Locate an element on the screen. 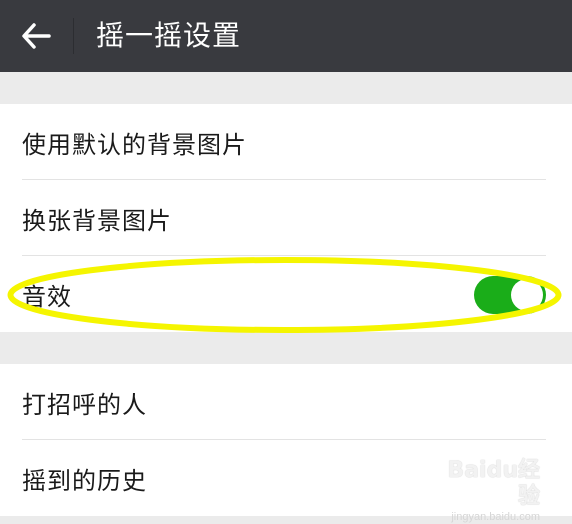 The height and width of the screenshot is (524, 572). change-background-label: 换张背景图片 is located at coordinates (97, 220).